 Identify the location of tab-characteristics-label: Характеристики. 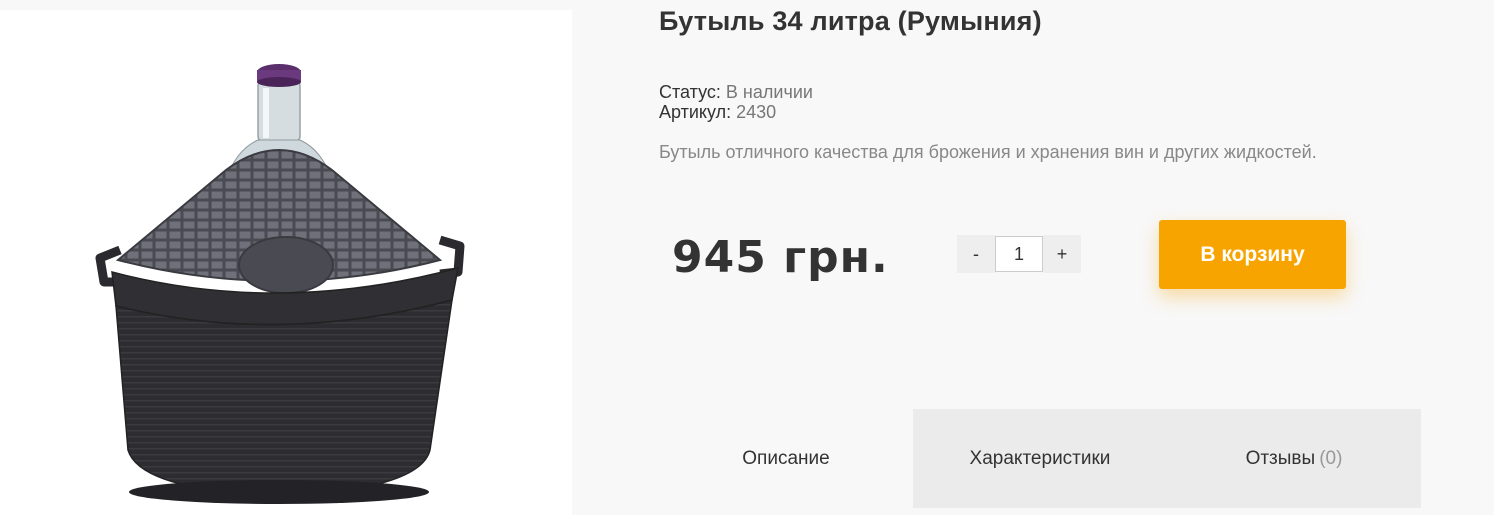
(1040, 458).